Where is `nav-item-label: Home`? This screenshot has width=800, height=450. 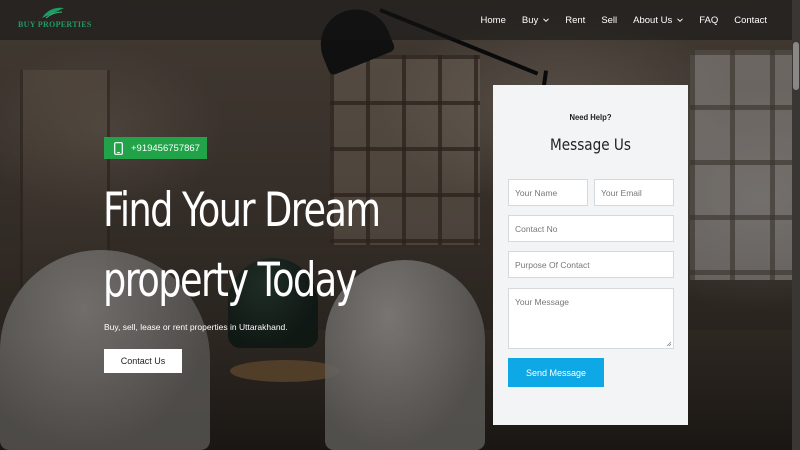 nav-item-label: Home is located at coordinates (493, 20).